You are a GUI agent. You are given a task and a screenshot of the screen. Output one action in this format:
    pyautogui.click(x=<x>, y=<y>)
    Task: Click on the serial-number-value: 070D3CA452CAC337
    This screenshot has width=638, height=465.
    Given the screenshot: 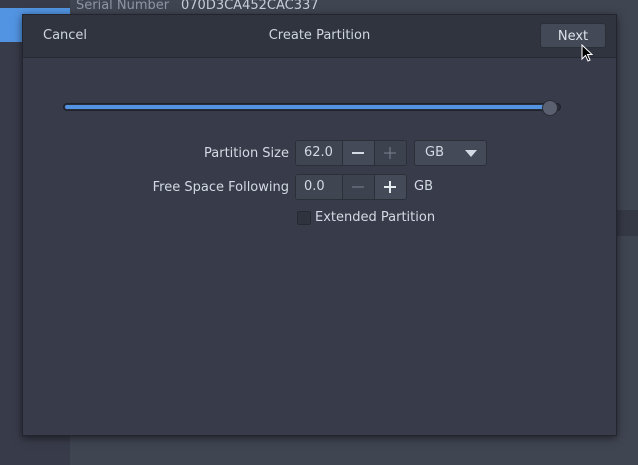 What is the action you would take?
    pyautogui.click(x=250, y=6)
    